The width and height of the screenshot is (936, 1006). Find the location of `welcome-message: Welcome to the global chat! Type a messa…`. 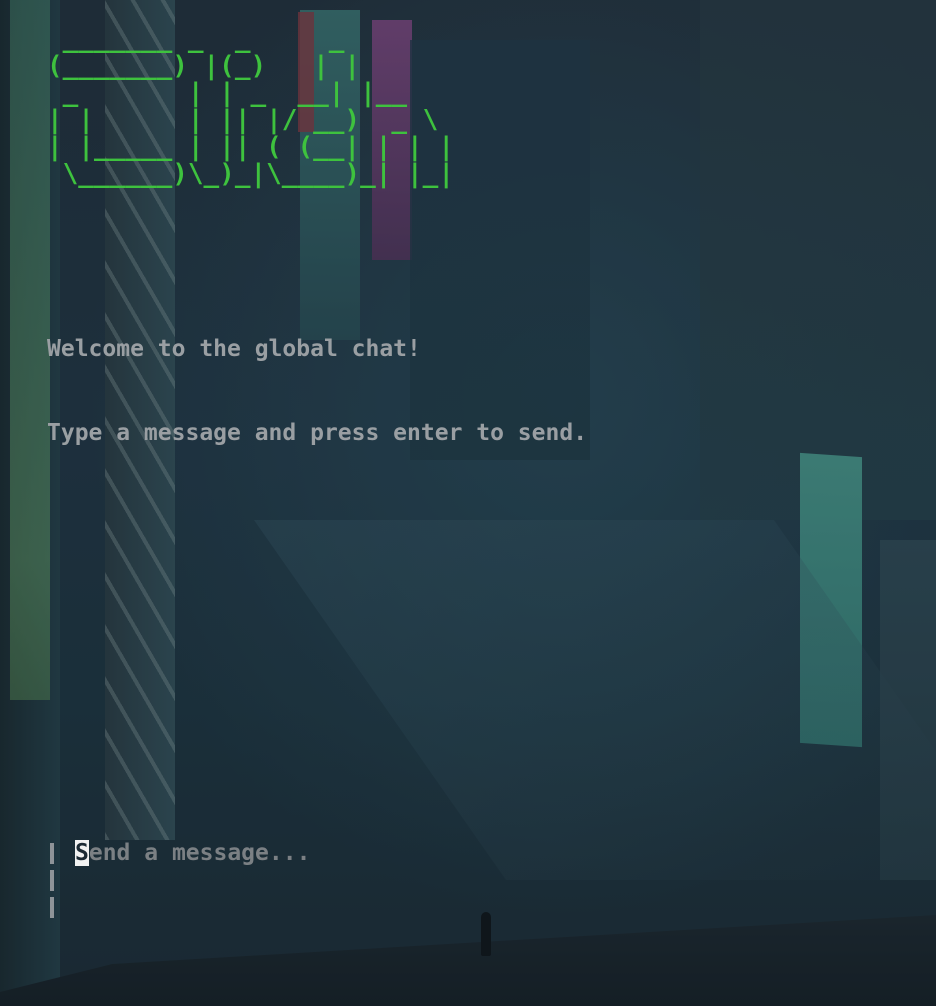

welcome-message: Welcome to the global chat! Type a messa… is located at coordinates (317, 391).